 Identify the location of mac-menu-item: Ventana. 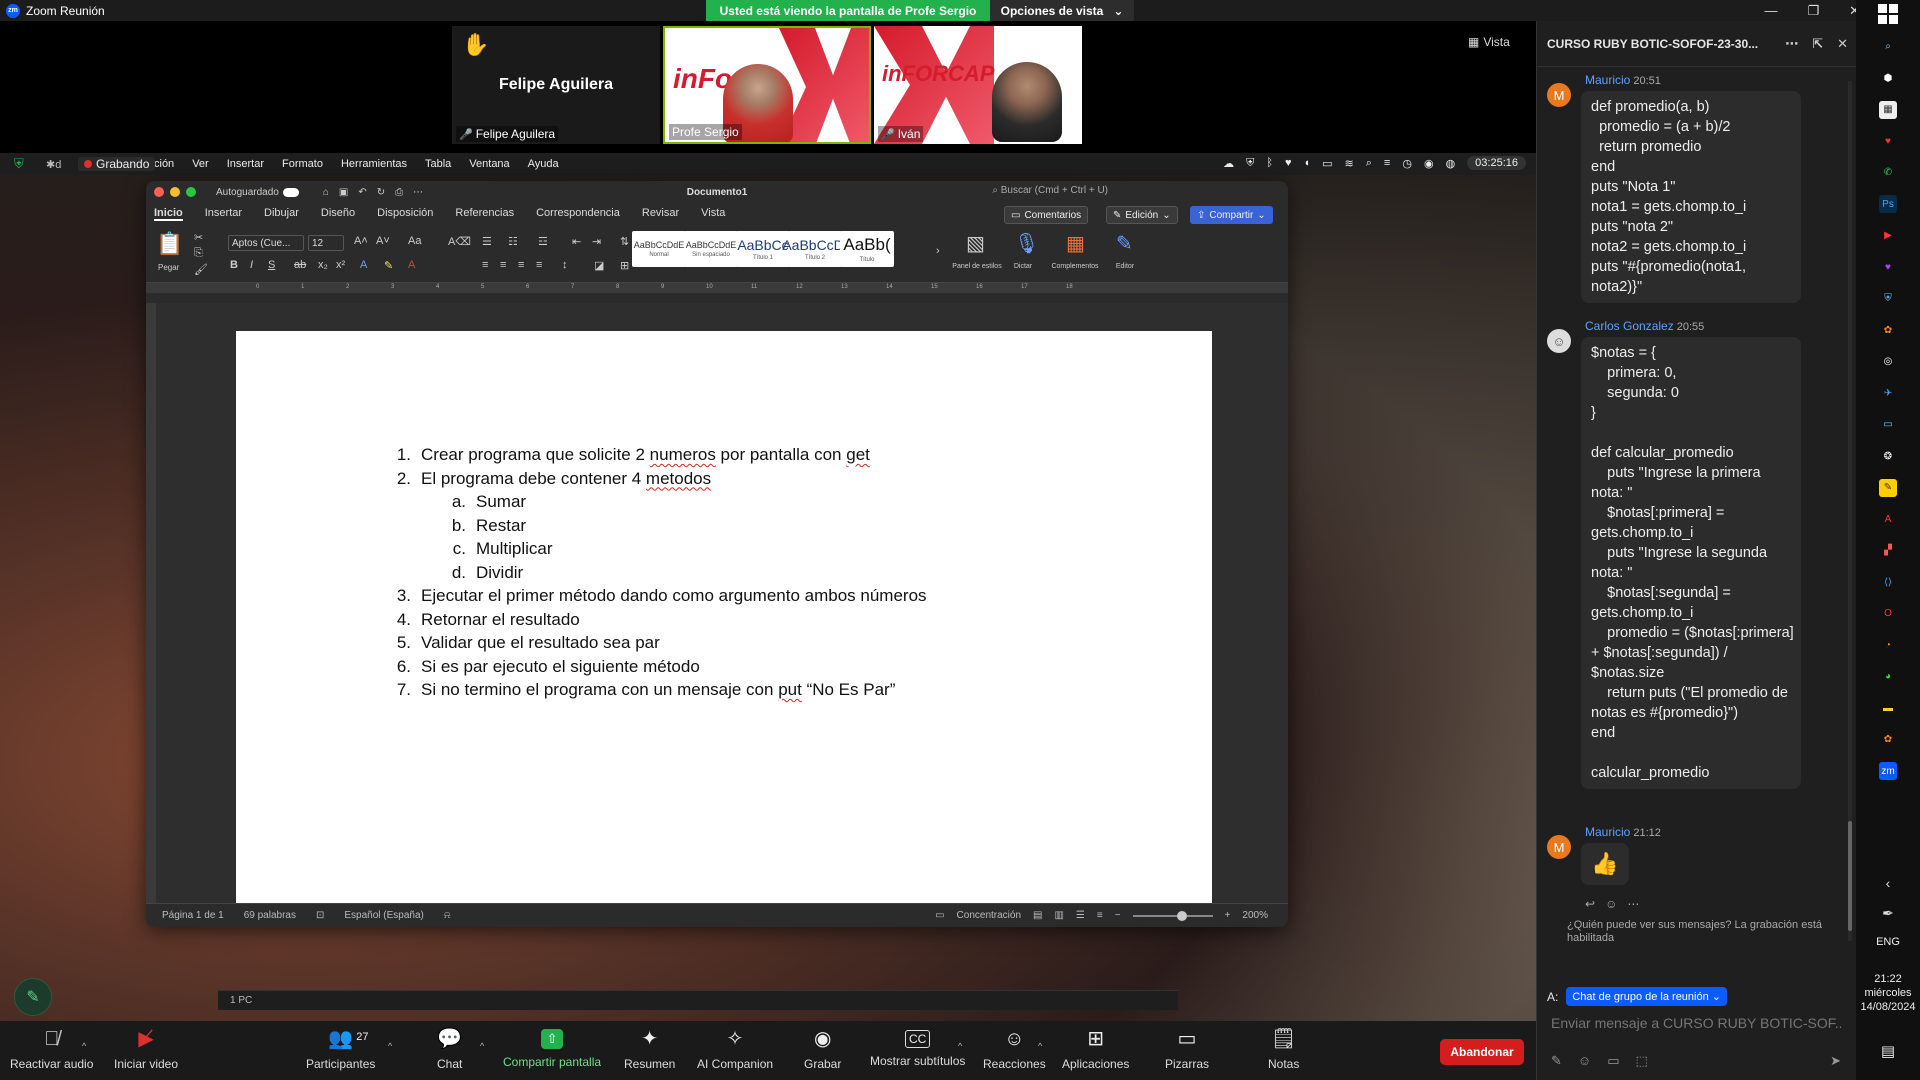
(489, 164).